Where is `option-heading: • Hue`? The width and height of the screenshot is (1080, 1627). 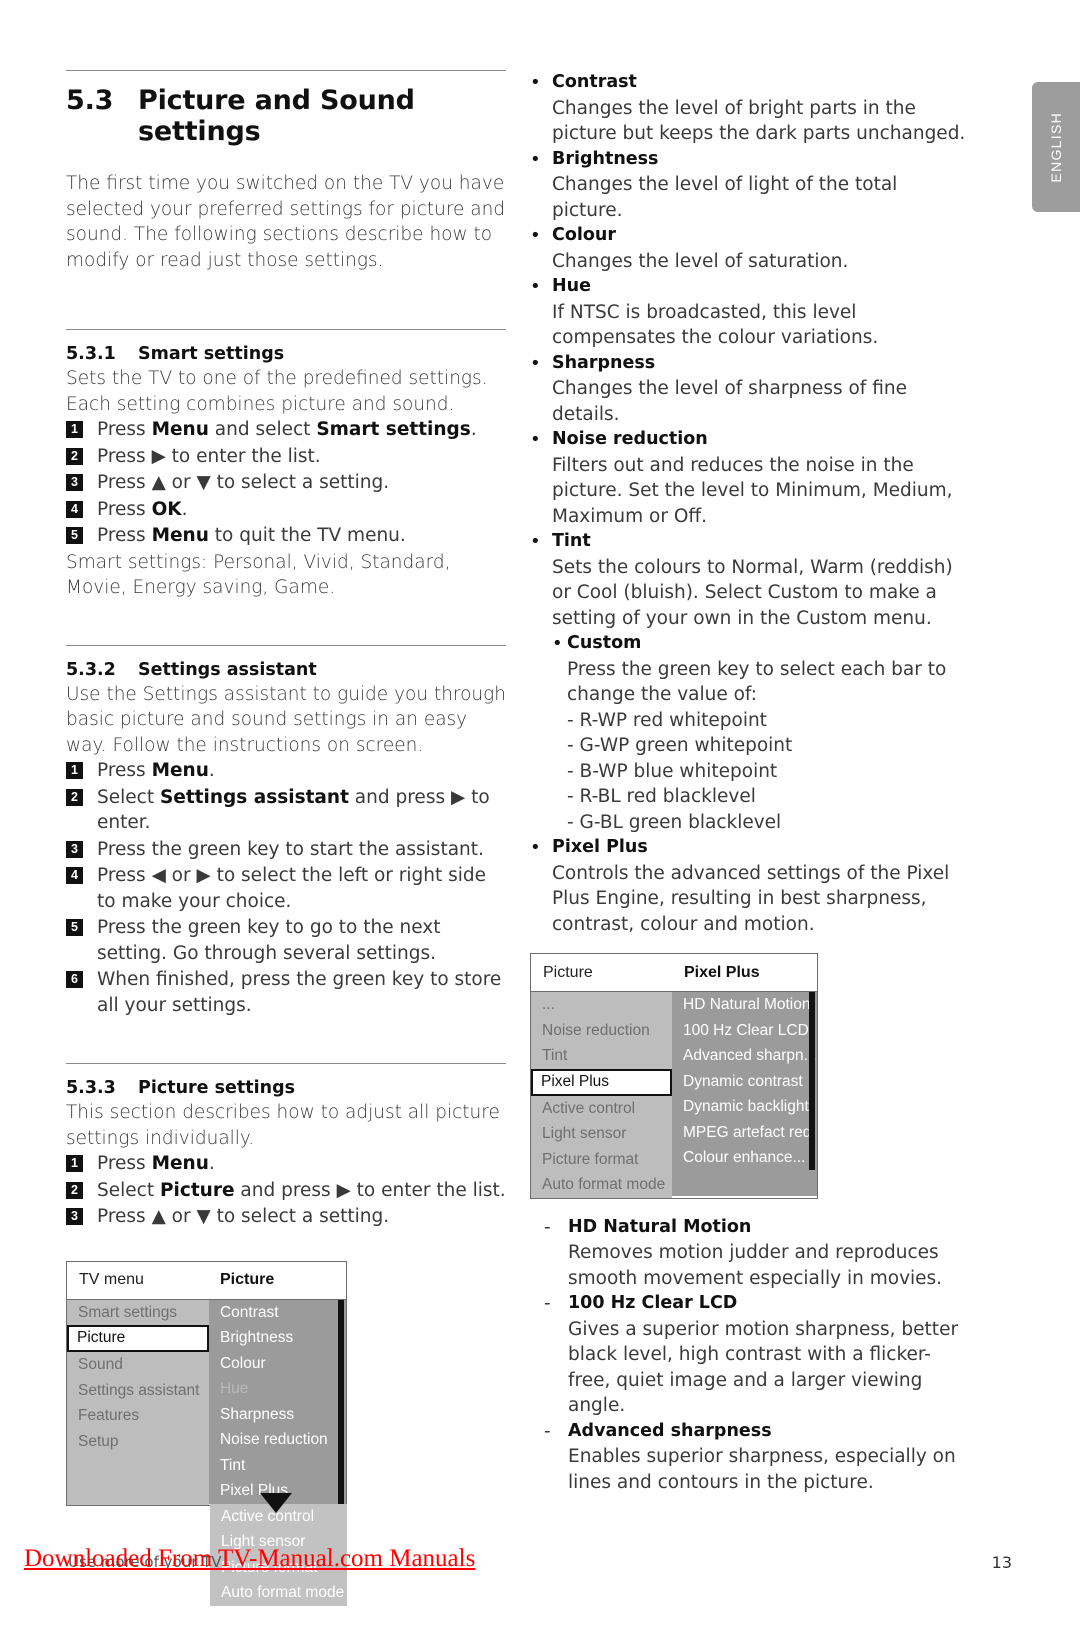 option-heading: • Hue is located at coordinates (750, 287).